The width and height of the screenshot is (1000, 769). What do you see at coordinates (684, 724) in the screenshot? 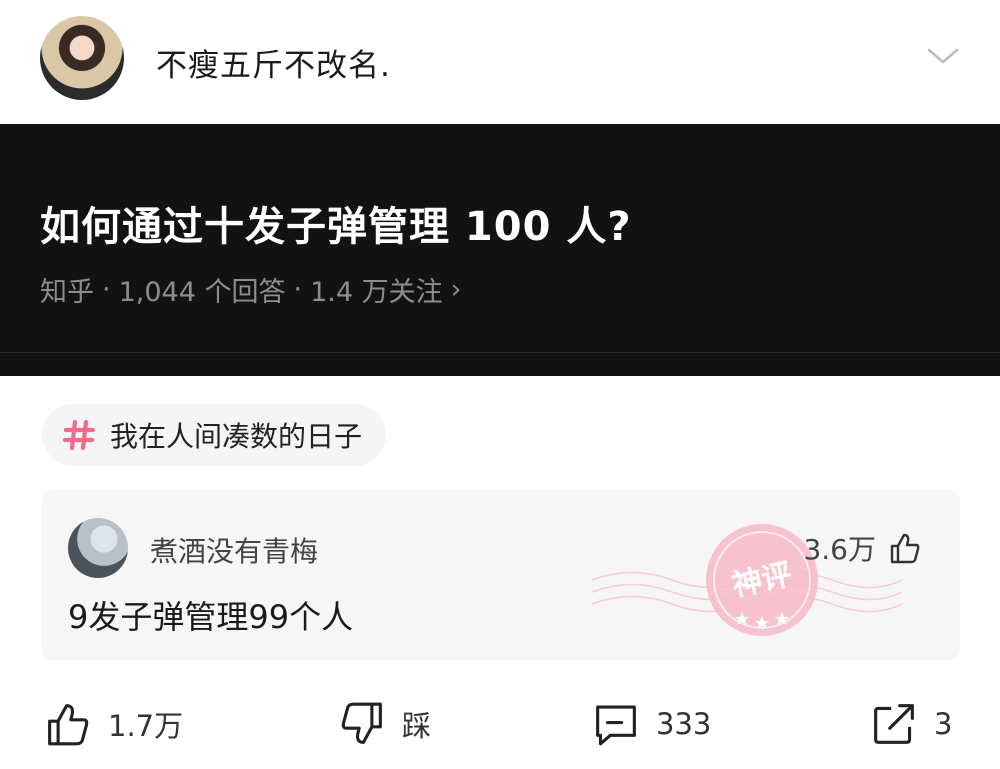
I see `comment-count: 333` at bounding box center [684, 724].